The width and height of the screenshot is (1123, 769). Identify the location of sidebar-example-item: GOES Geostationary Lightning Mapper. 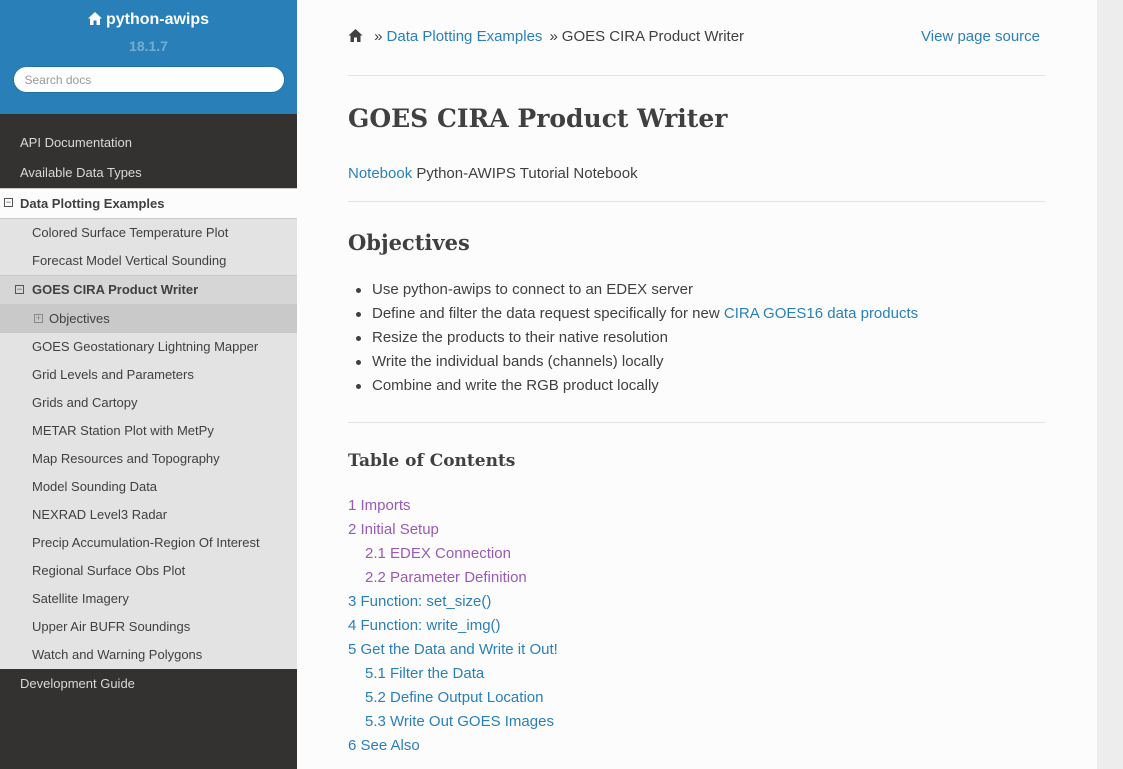
(148, 347).